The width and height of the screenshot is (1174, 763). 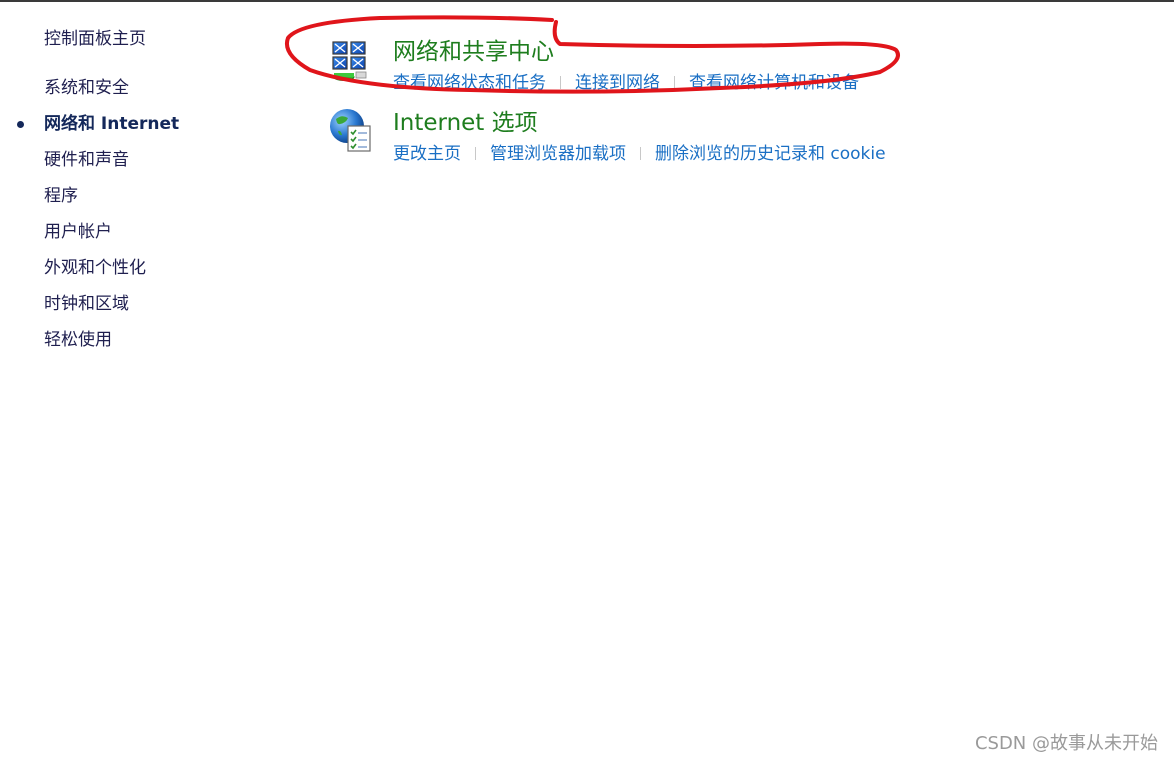 What do you see at coordinates (86, 88) in the screenshot?
I see `sidebar-item-label: 系统和安全` at bounding box center [86, 88].